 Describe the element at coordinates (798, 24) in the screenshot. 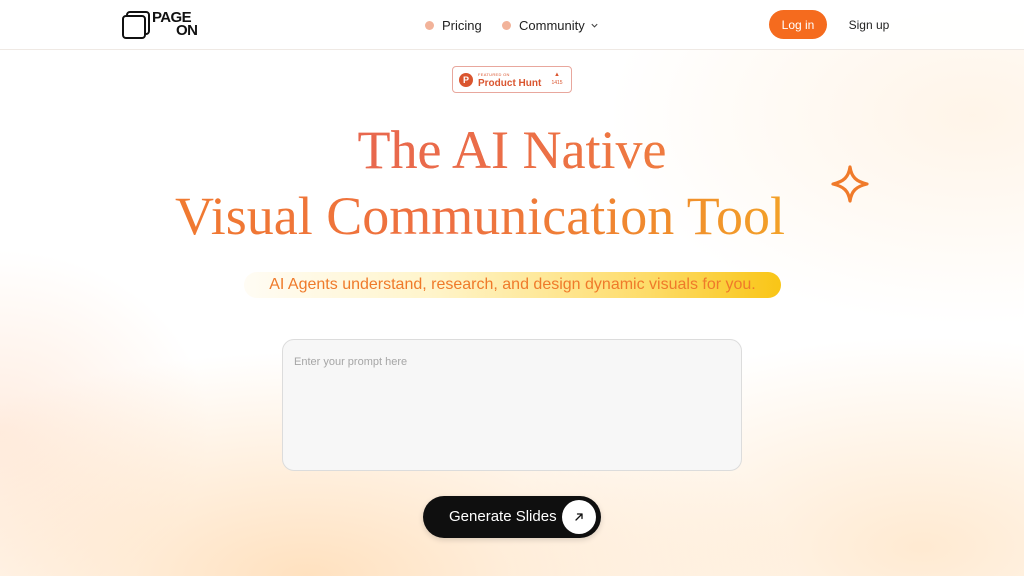

I see `login-button: Log in` at that location.